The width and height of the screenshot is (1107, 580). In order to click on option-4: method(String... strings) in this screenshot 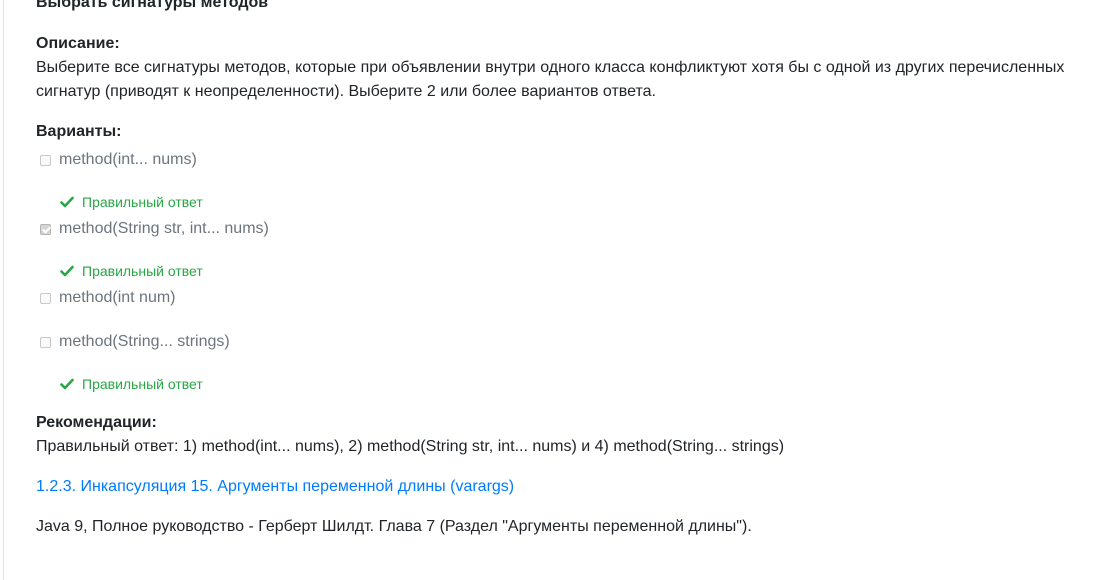, I will do `click(135, 342)`.